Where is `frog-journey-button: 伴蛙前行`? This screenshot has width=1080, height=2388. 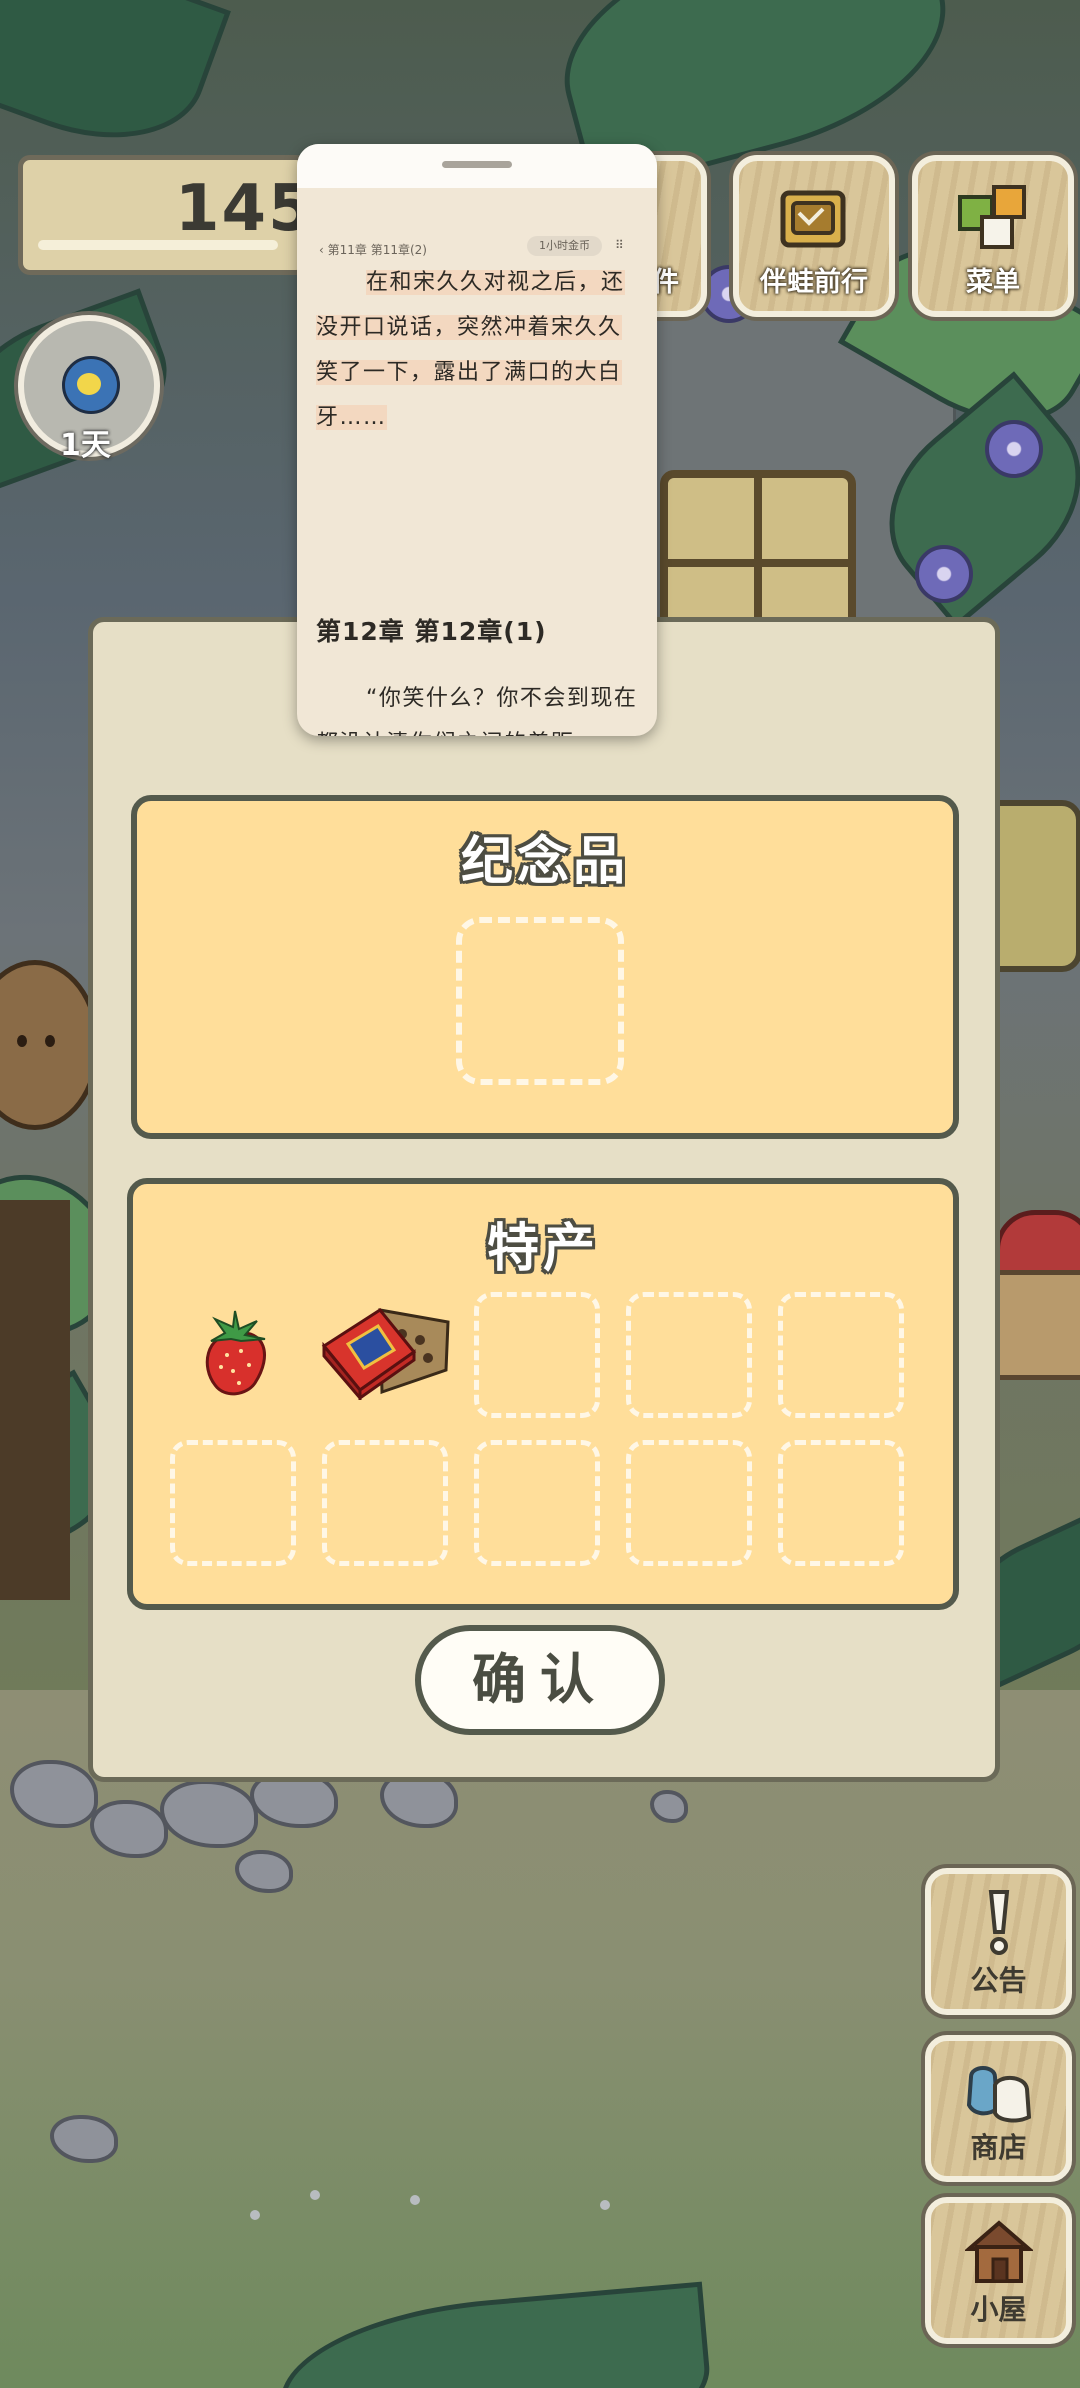 frog-journey-button: 伴蛙前行 is located at coordinates (814, 236).